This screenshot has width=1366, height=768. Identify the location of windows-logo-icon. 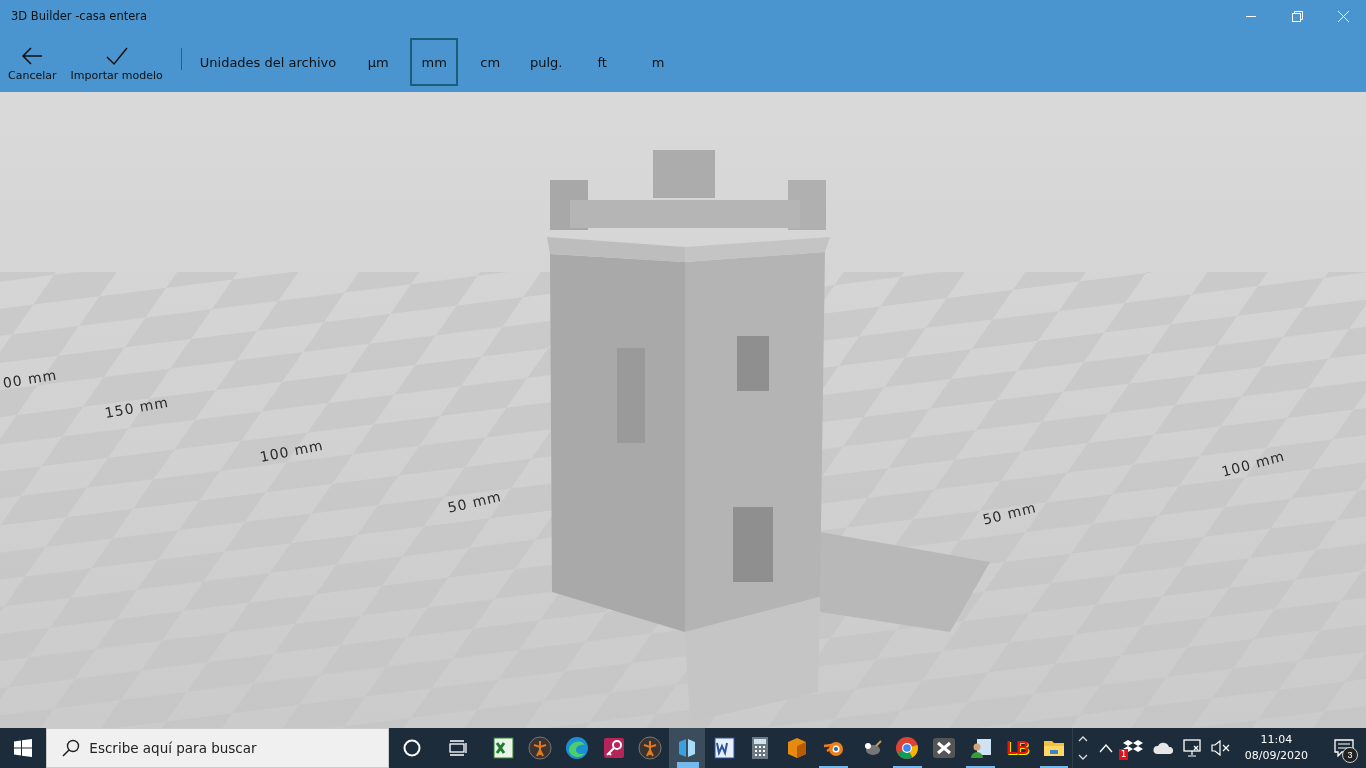
(23, 748).